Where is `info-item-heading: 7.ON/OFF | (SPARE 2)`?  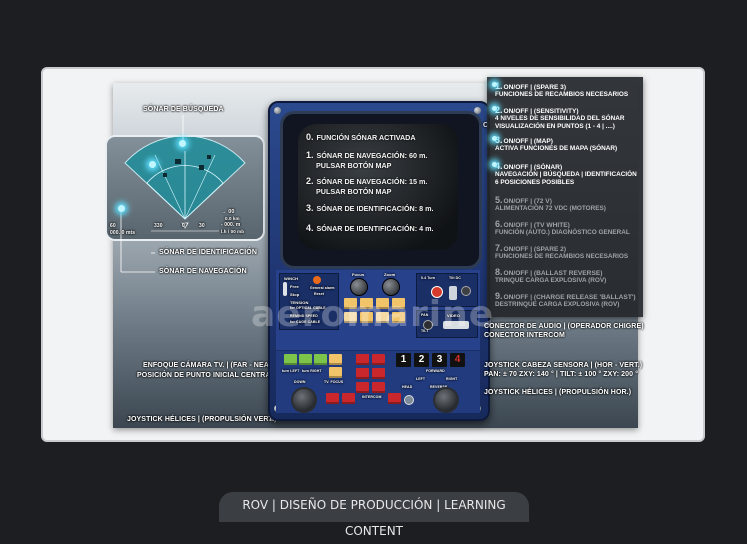
info-item-heading: 7.ON/OFF | (SPARE 2) is located at coordinates (569, 248).